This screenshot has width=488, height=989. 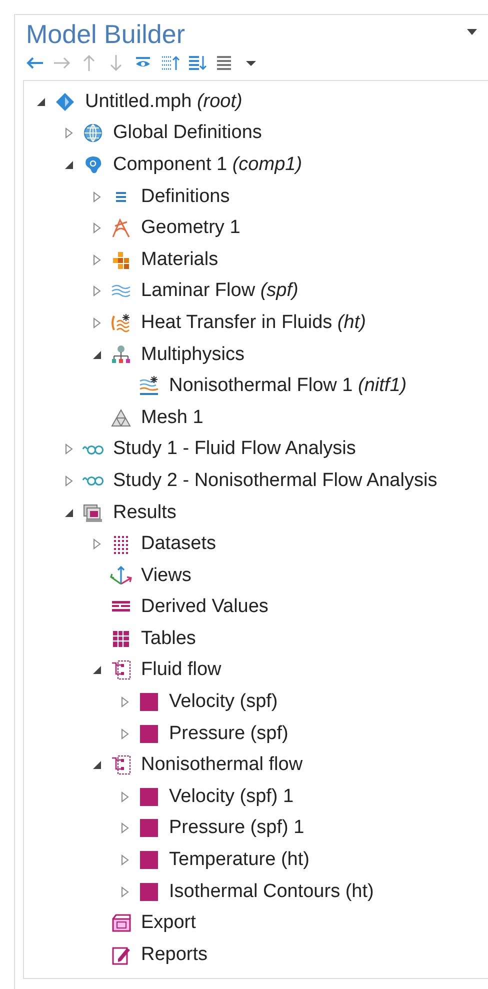 I want to click on tree-item: Heat Transfer in Fluids (ht), so click(x=253, y=323).